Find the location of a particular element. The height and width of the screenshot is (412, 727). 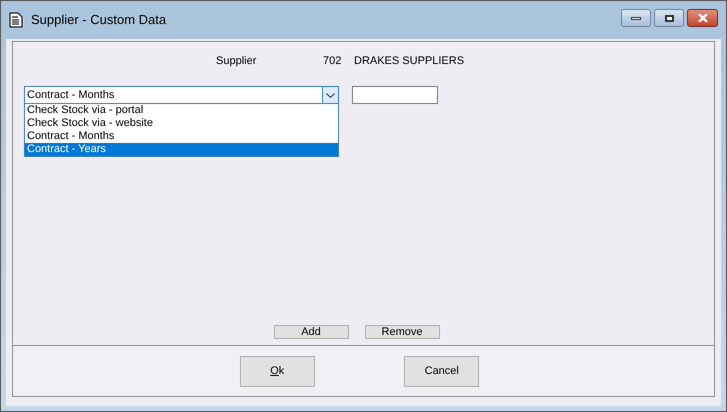

cancel-button: Cancel is located at coordinates (442, 371).